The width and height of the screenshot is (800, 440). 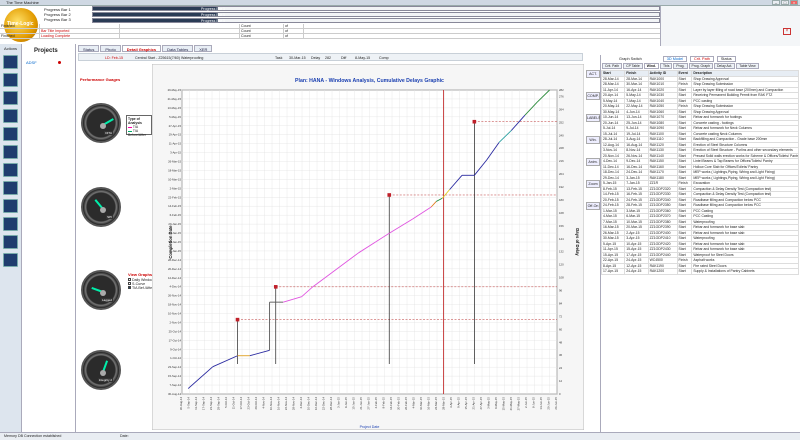 I want to click on right-tick-label: 264, so click(x=561, y=109).